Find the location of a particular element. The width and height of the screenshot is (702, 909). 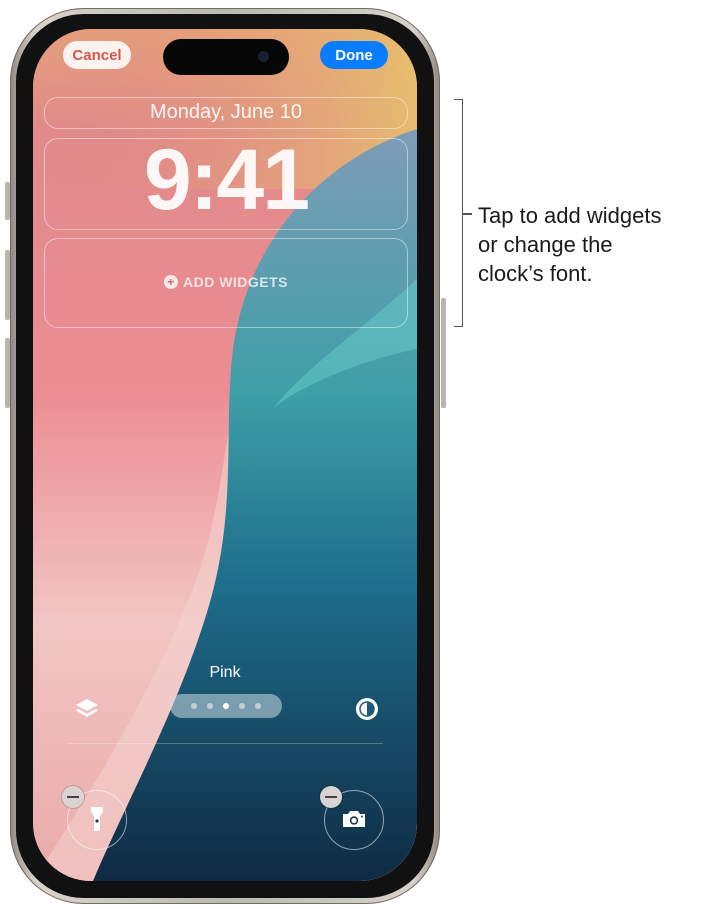

callout-line-1: Tap to add widgets is located at coordinates (570, 215).